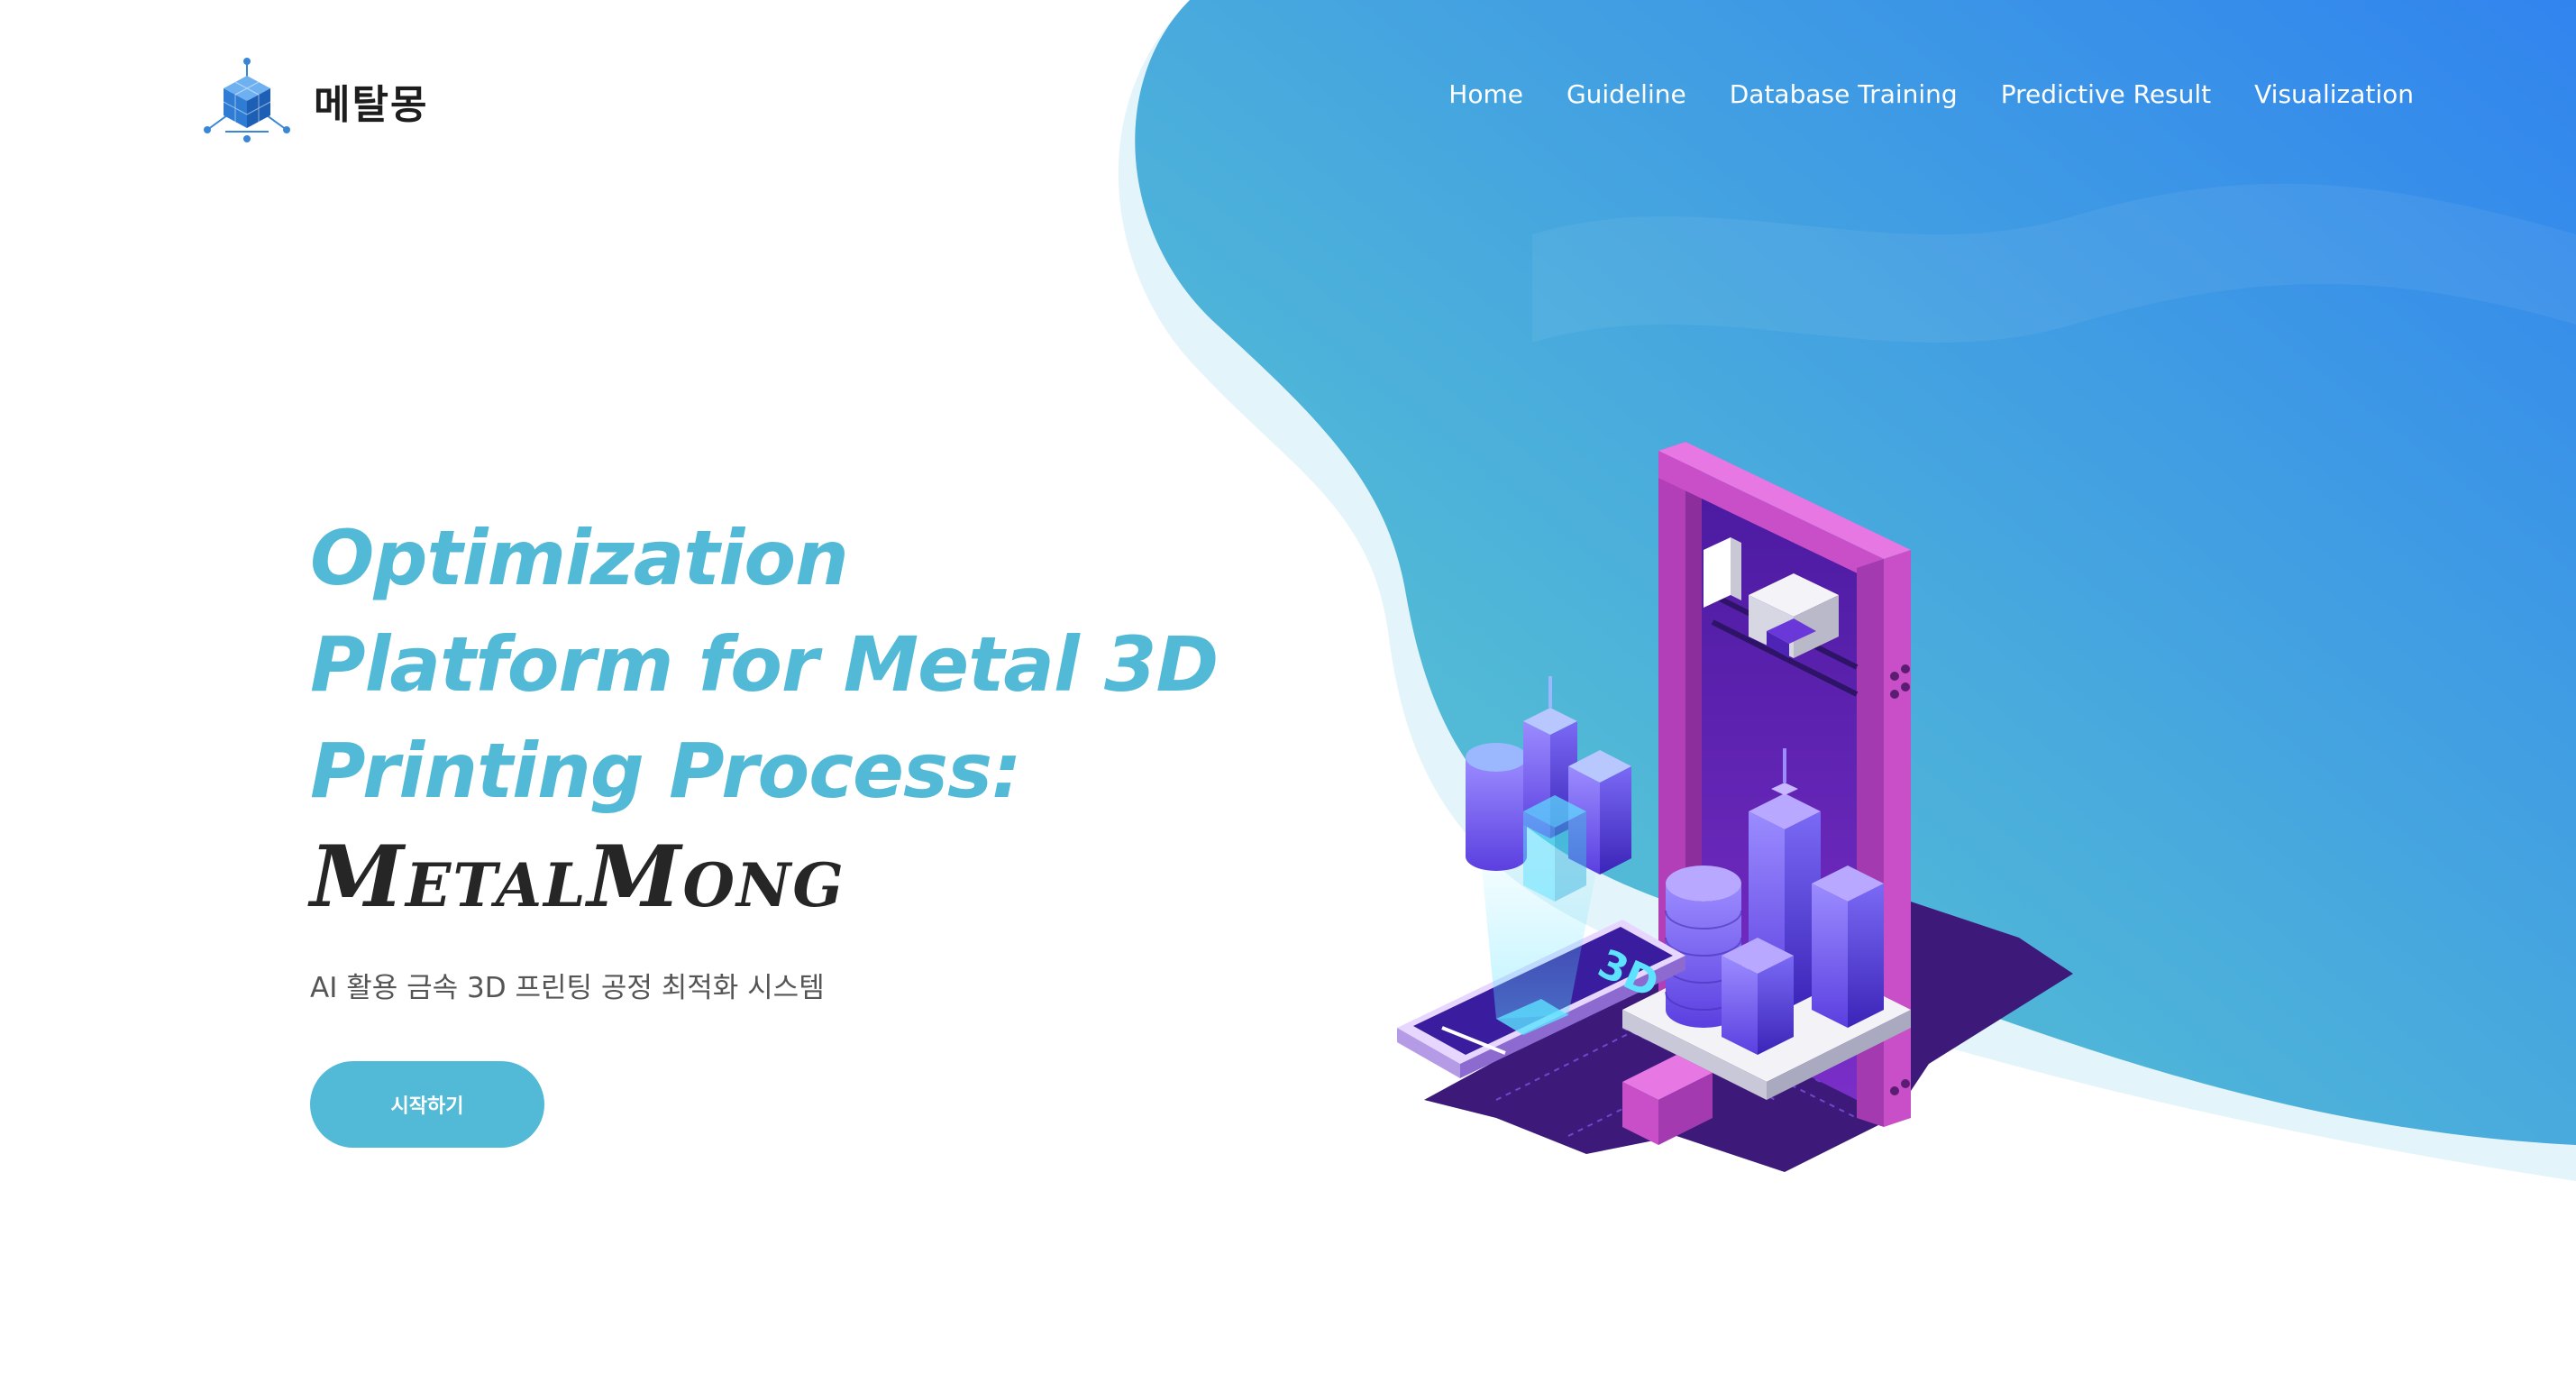 The image size is (2576, 1383). Describe the element at coordinates (1485, 94) in the screenshot. I see `nav-home: Home` at that location.